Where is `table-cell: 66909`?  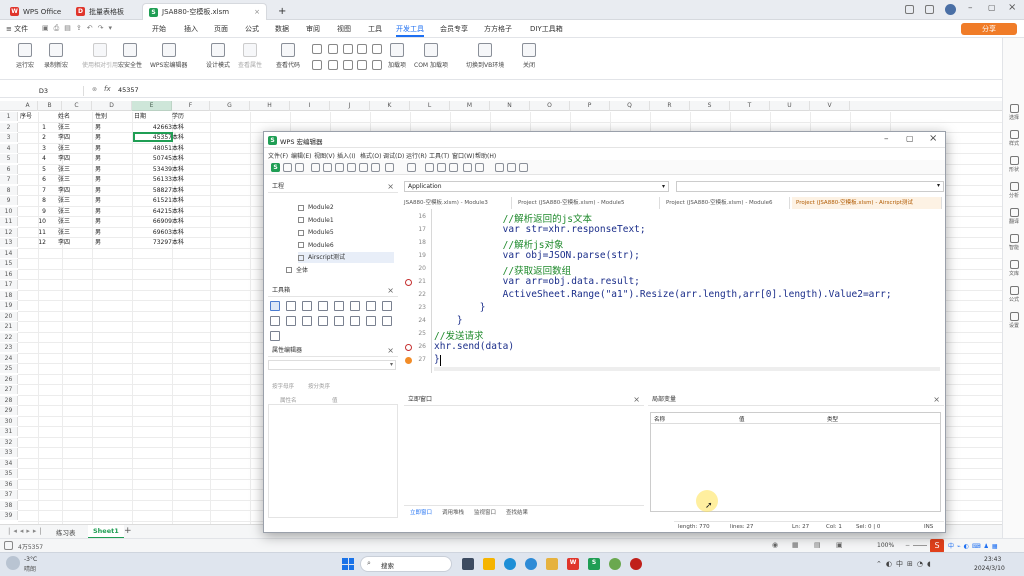 table-cell: 66909 is located at coordinates (153, 221).